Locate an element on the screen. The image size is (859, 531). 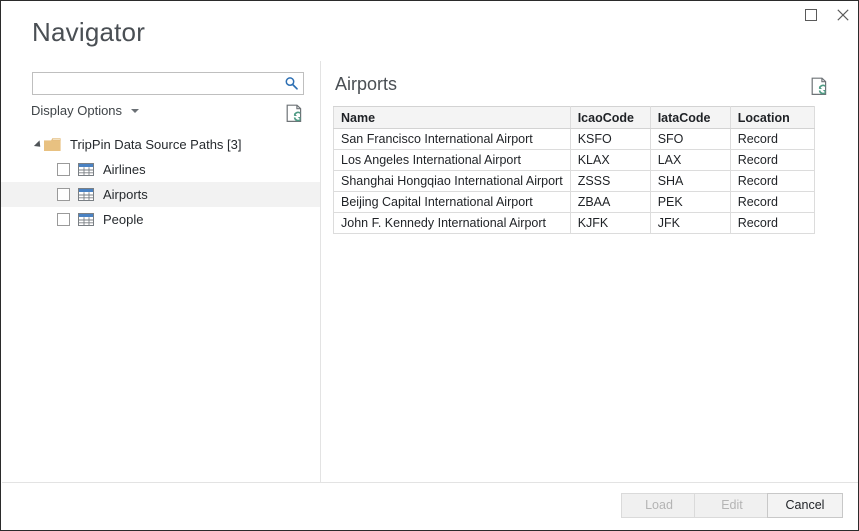
cell-icaocode: KJFK is located at coordinates (610, 223).